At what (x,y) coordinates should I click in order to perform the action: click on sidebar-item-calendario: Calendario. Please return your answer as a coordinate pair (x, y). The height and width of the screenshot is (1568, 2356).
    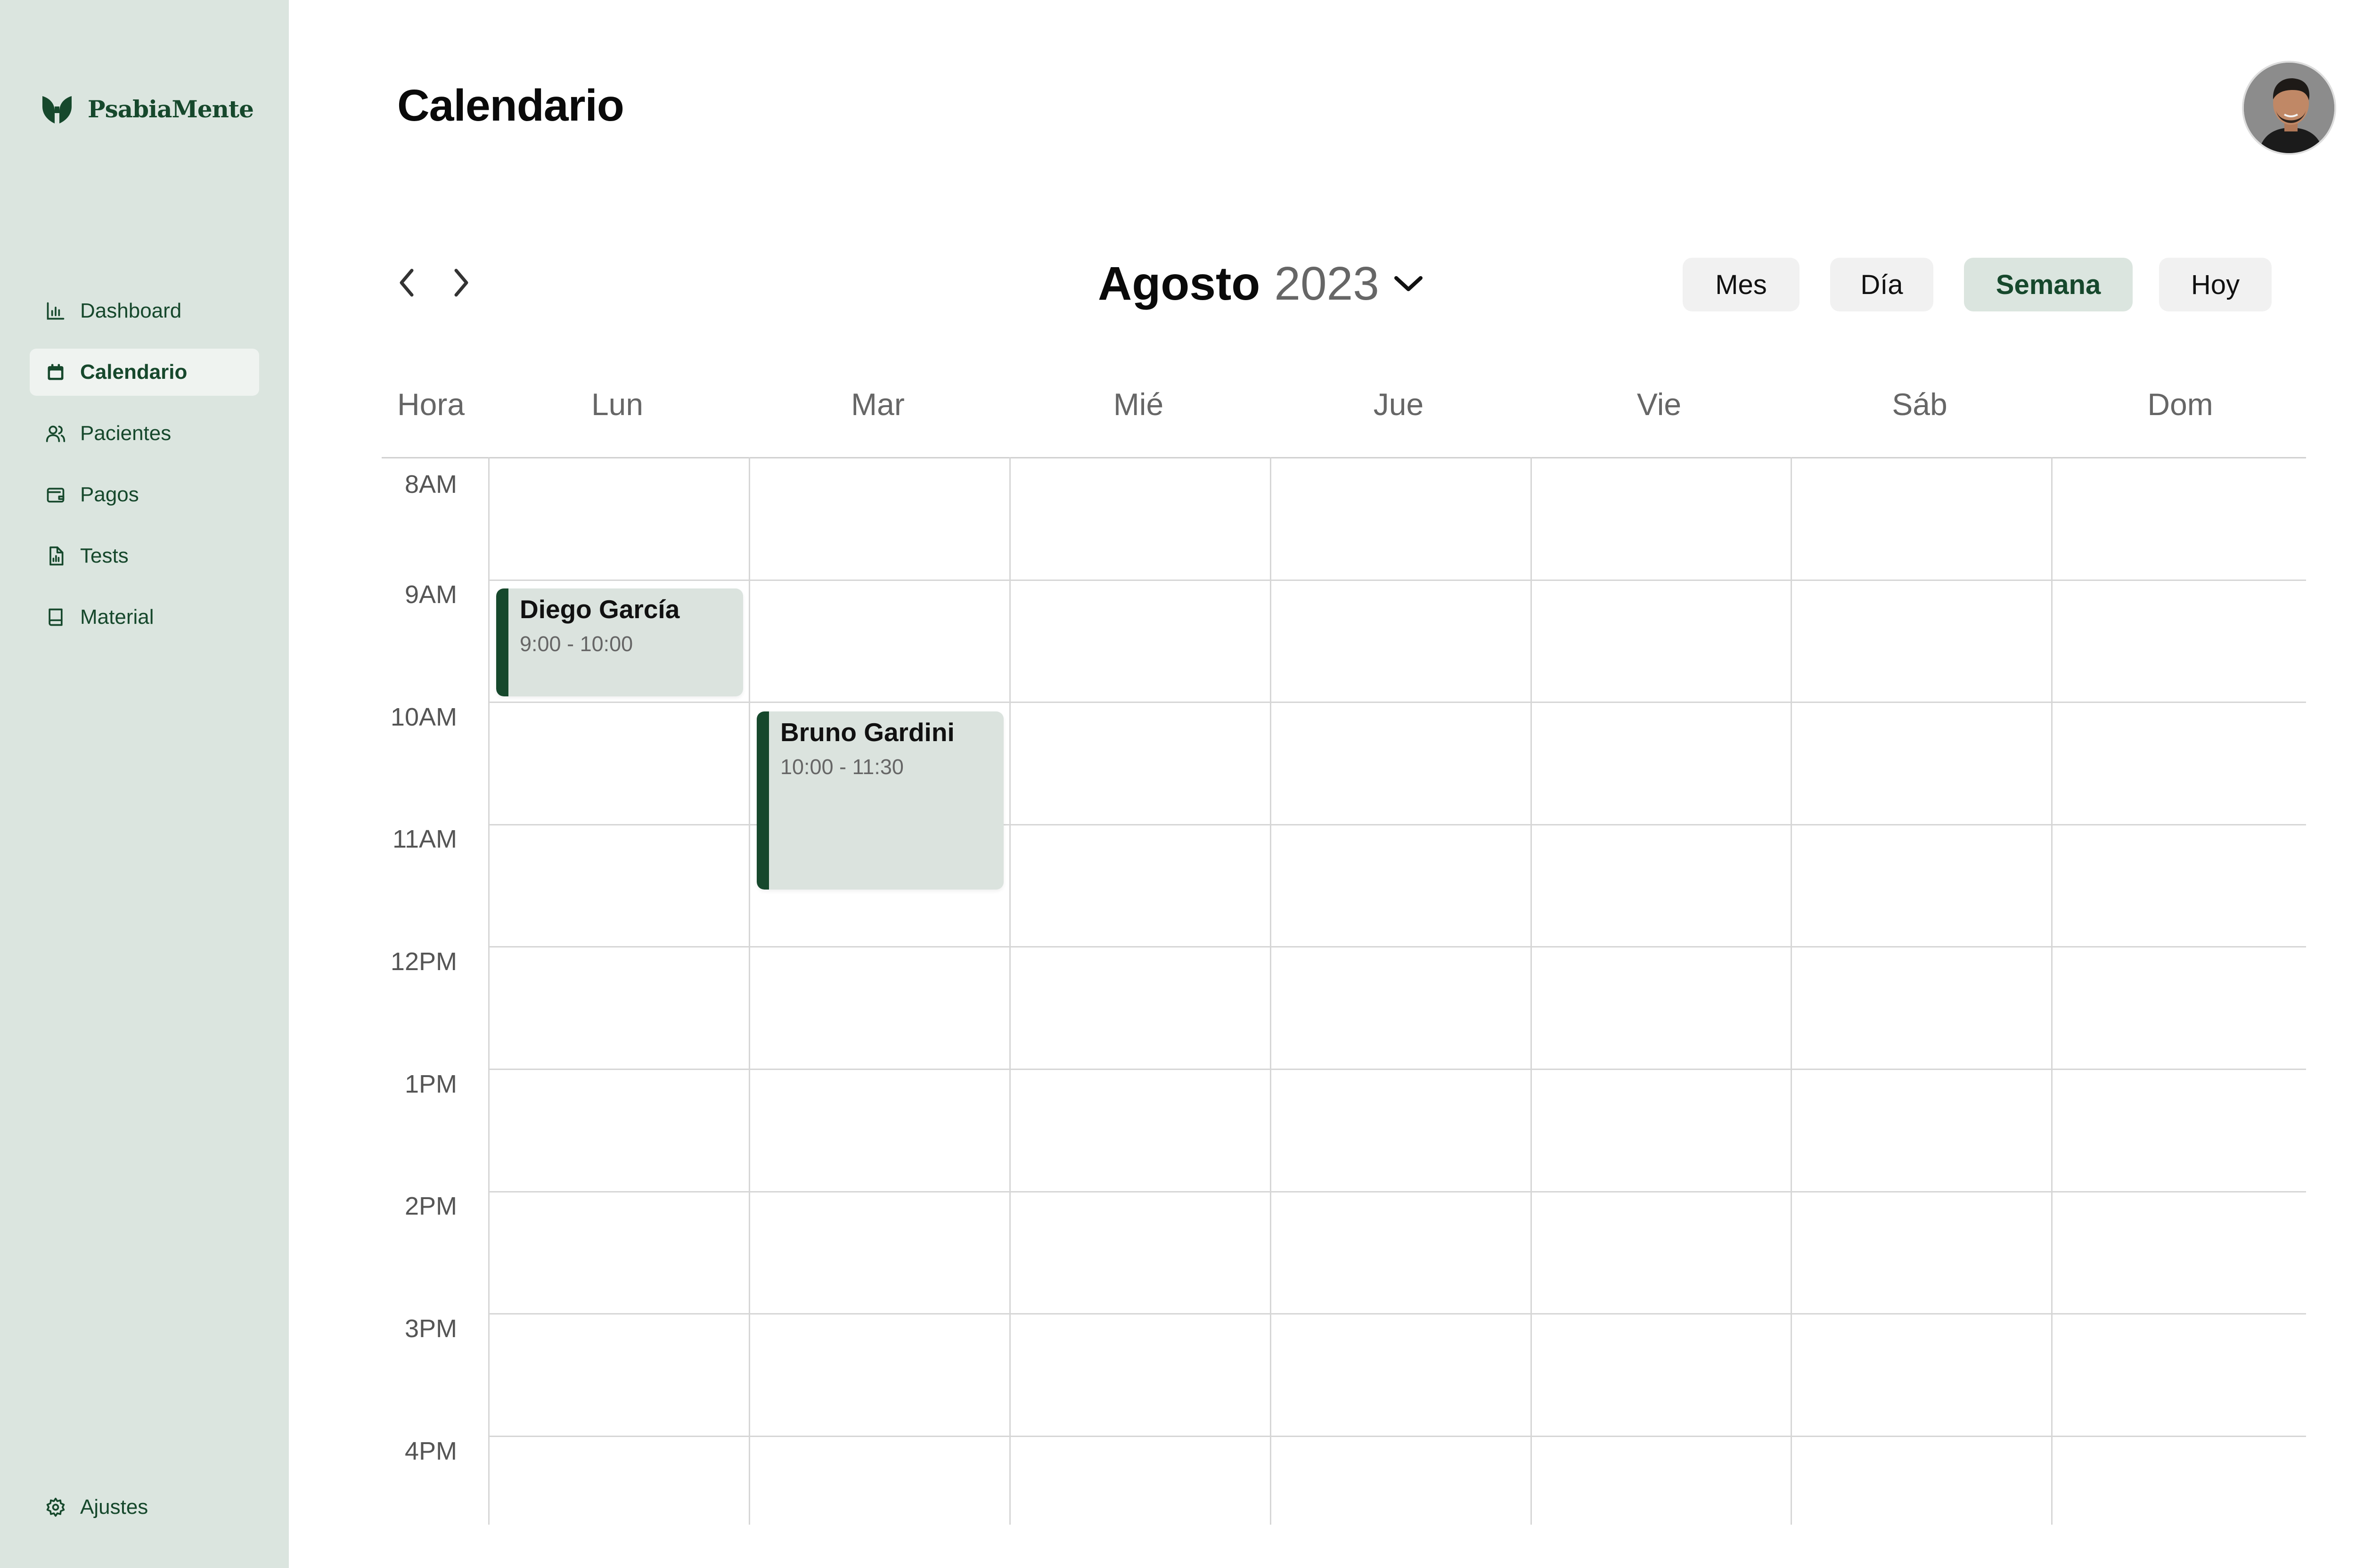
    Looking at the image, I should click on (144, 373).